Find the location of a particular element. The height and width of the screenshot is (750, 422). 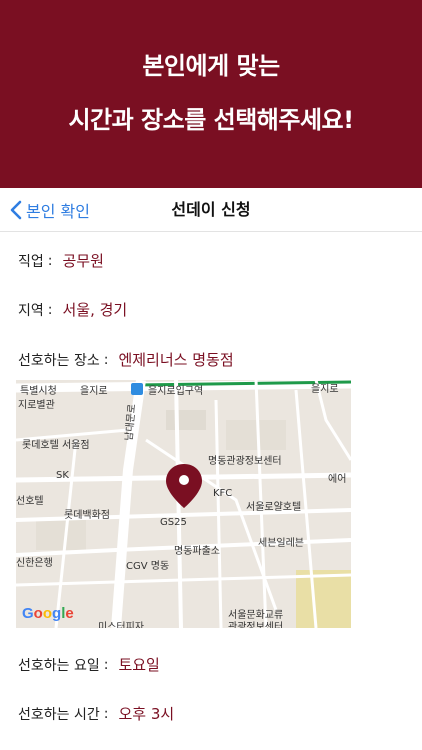

navigation-bar: 본인 확인 선데이 신청 is located at coordinates (211, 210).